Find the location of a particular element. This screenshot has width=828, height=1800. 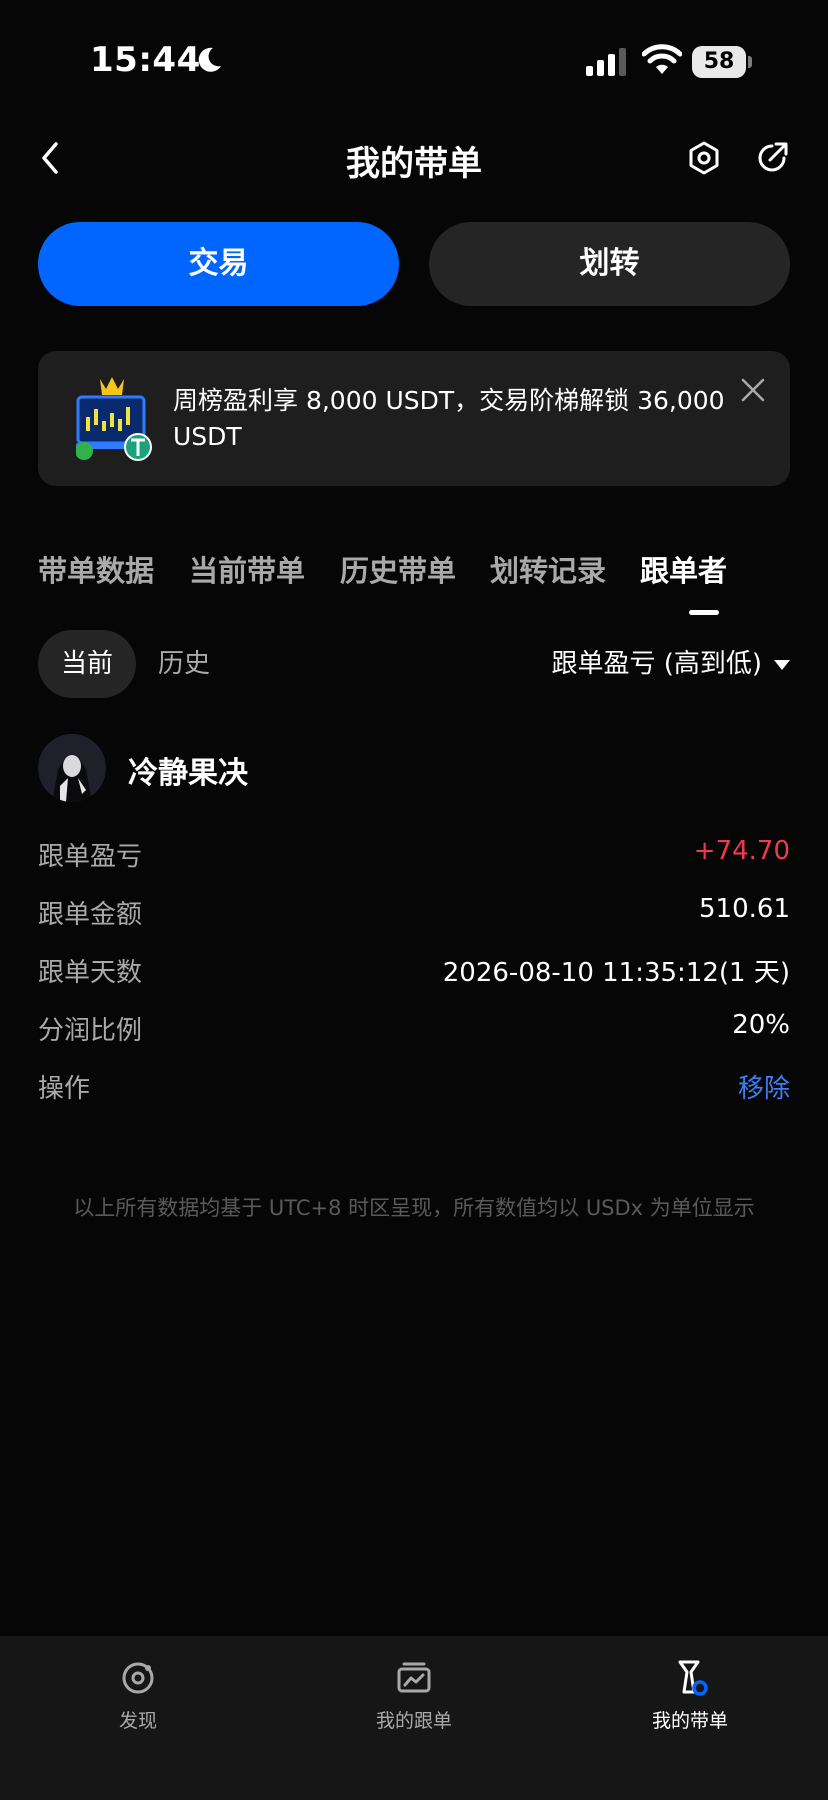

caret-down-icon is located at coordinates (782, 664).